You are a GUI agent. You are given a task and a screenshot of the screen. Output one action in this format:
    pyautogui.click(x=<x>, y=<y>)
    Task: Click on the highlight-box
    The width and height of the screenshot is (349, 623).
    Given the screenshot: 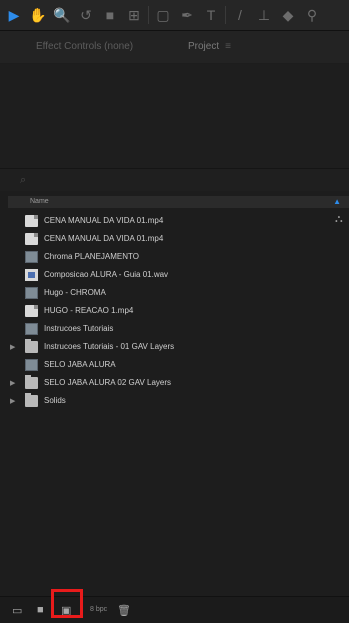 What is the action you would take?
    pyautogui.click(x=67, y=603)
    